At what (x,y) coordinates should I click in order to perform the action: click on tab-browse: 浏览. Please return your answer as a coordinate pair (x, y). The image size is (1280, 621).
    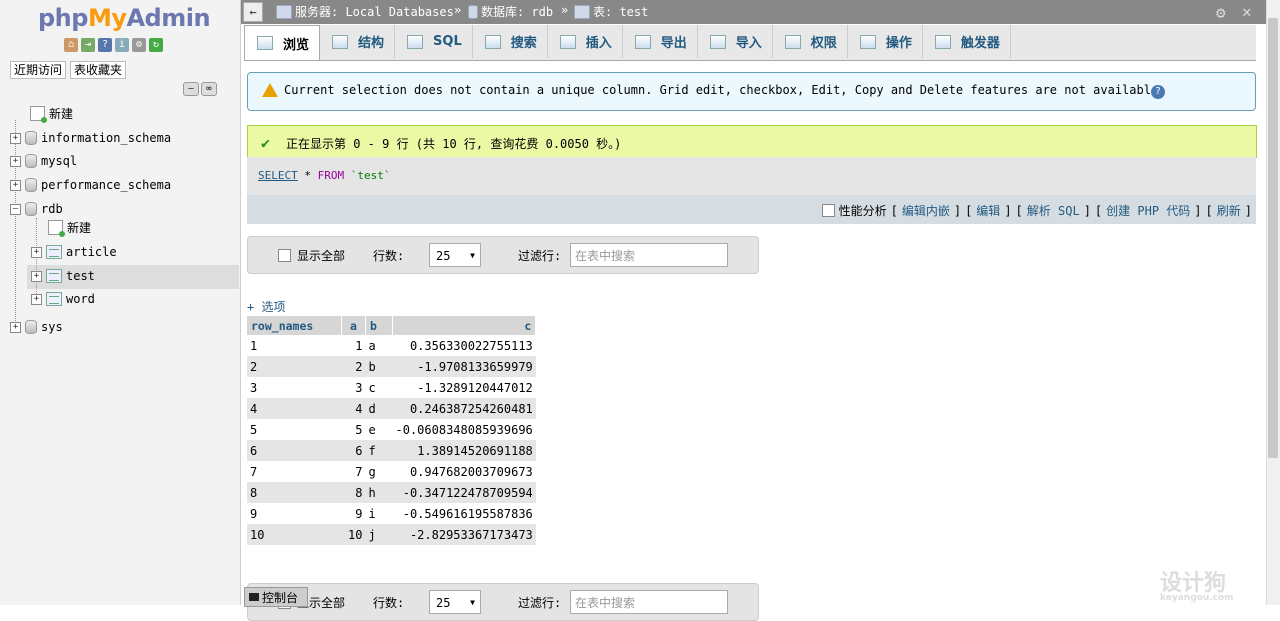
    Looking at the image, I should click on (282, 42).